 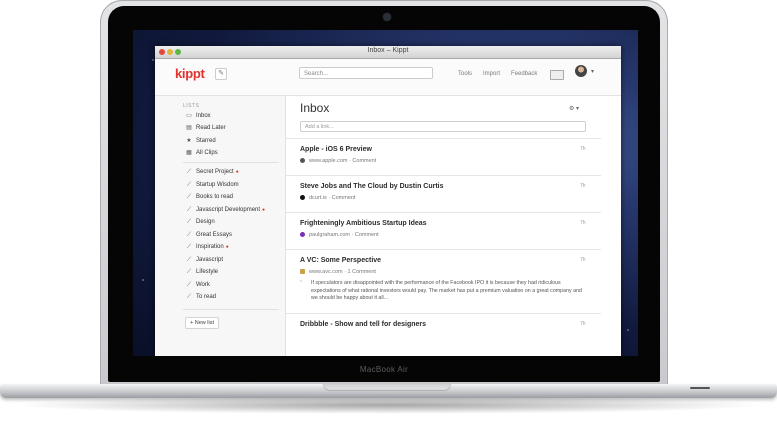 What do you see at coordinates (211, 128) in the screenshot?
I see `sidebar-item-label: Read Later` at bounding box center [211, 128].